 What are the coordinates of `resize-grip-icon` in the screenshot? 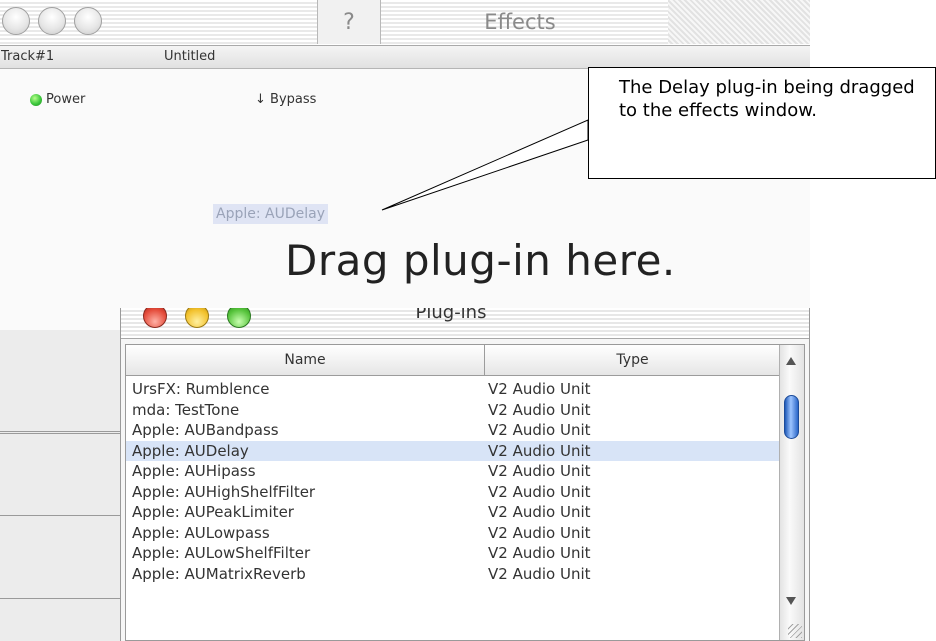 It's located at (795, 631).